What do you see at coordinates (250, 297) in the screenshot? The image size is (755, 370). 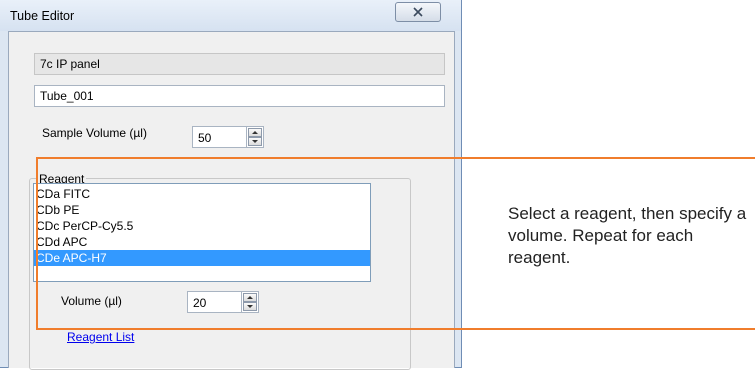 I see `reagent-volume-up-button` at bounding box center [250, 297].